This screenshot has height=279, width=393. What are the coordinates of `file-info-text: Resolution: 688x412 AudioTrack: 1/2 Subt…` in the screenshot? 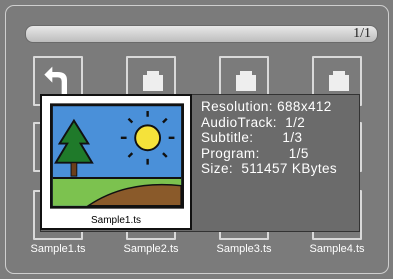 It's located at (269, 138).